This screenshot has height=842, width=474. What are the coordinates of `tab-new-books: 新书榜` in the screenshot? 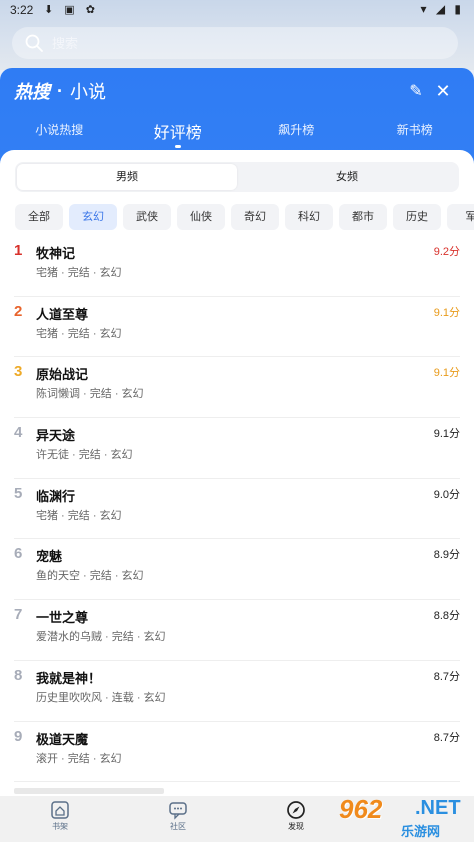 It's located at (415, 133).